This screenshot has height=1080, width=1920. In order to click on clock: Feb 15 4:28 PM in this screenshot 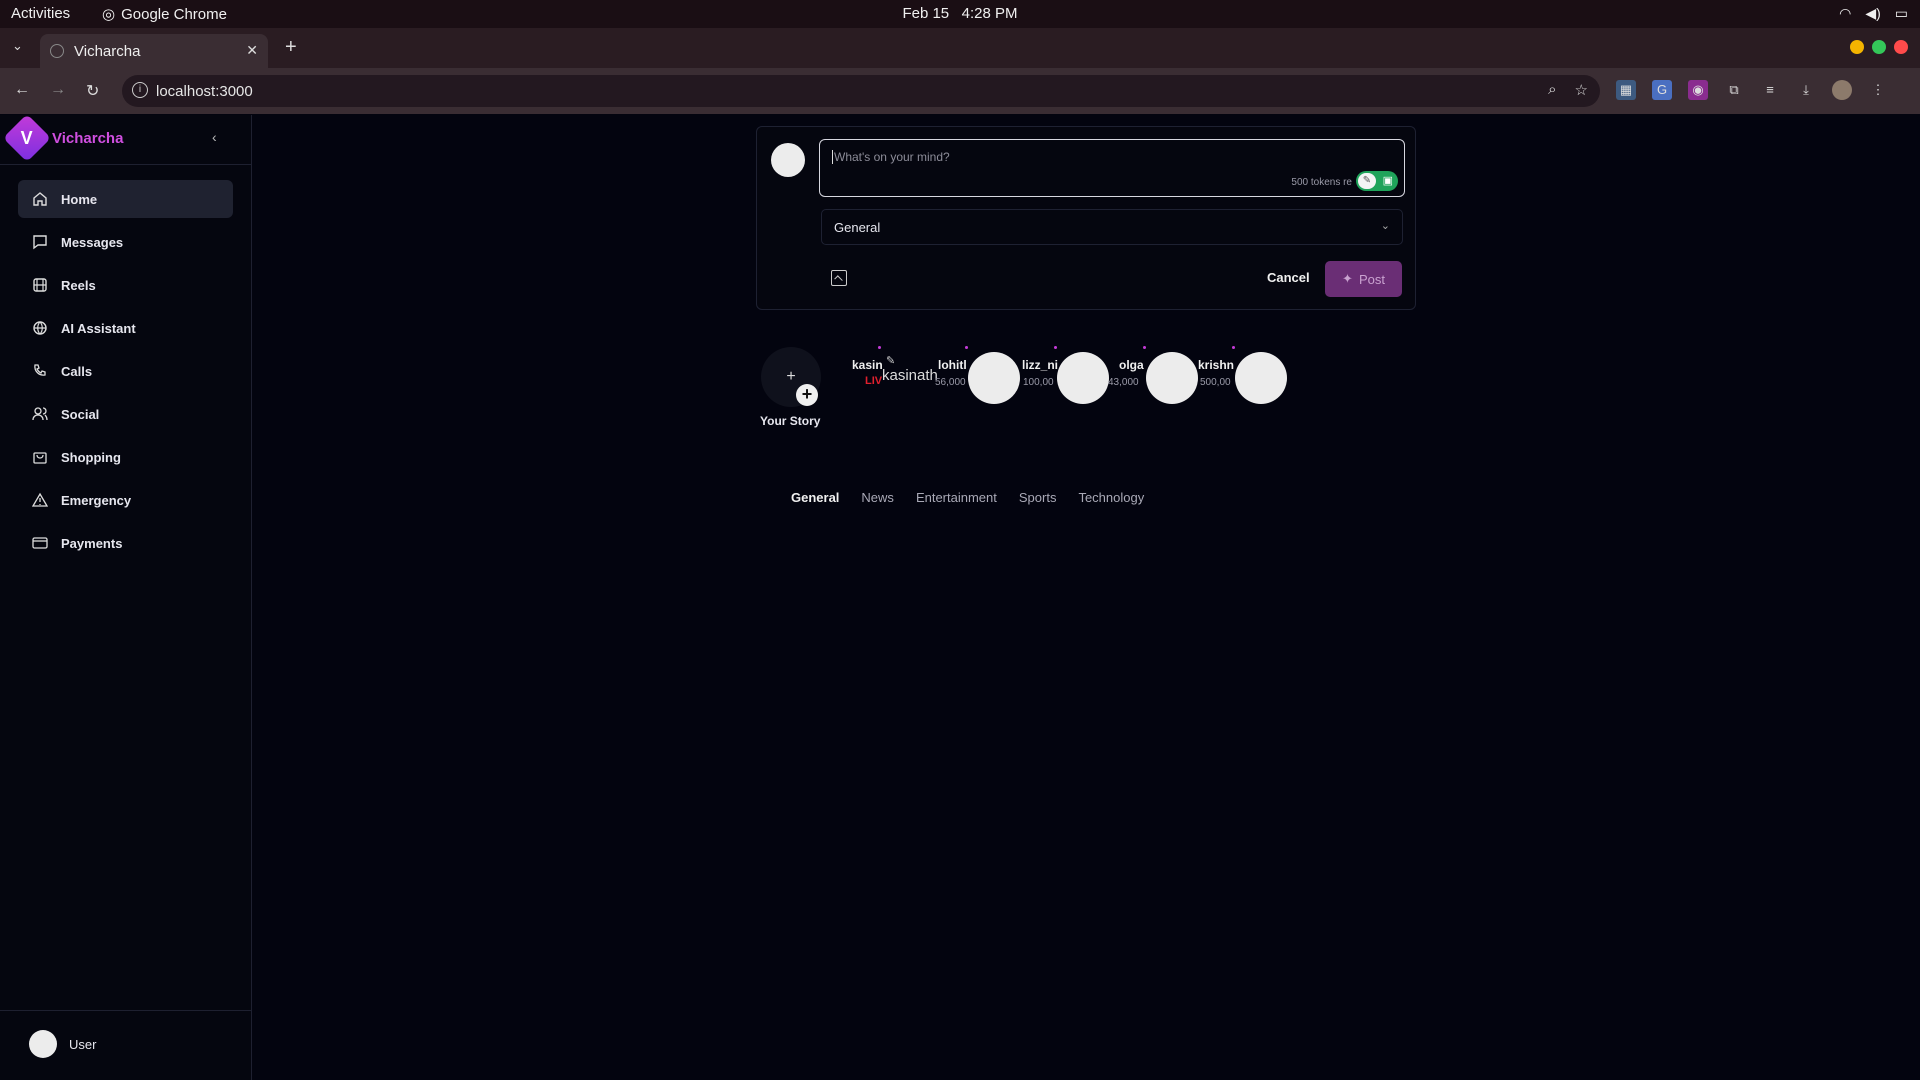, I will do `click(960, 13)`.